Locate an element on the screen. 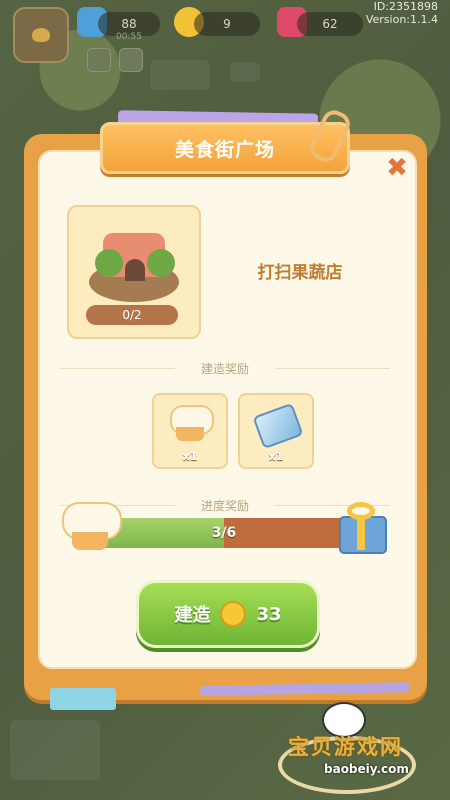  red-gem-value: 62 is located at coordinates (330, 24).